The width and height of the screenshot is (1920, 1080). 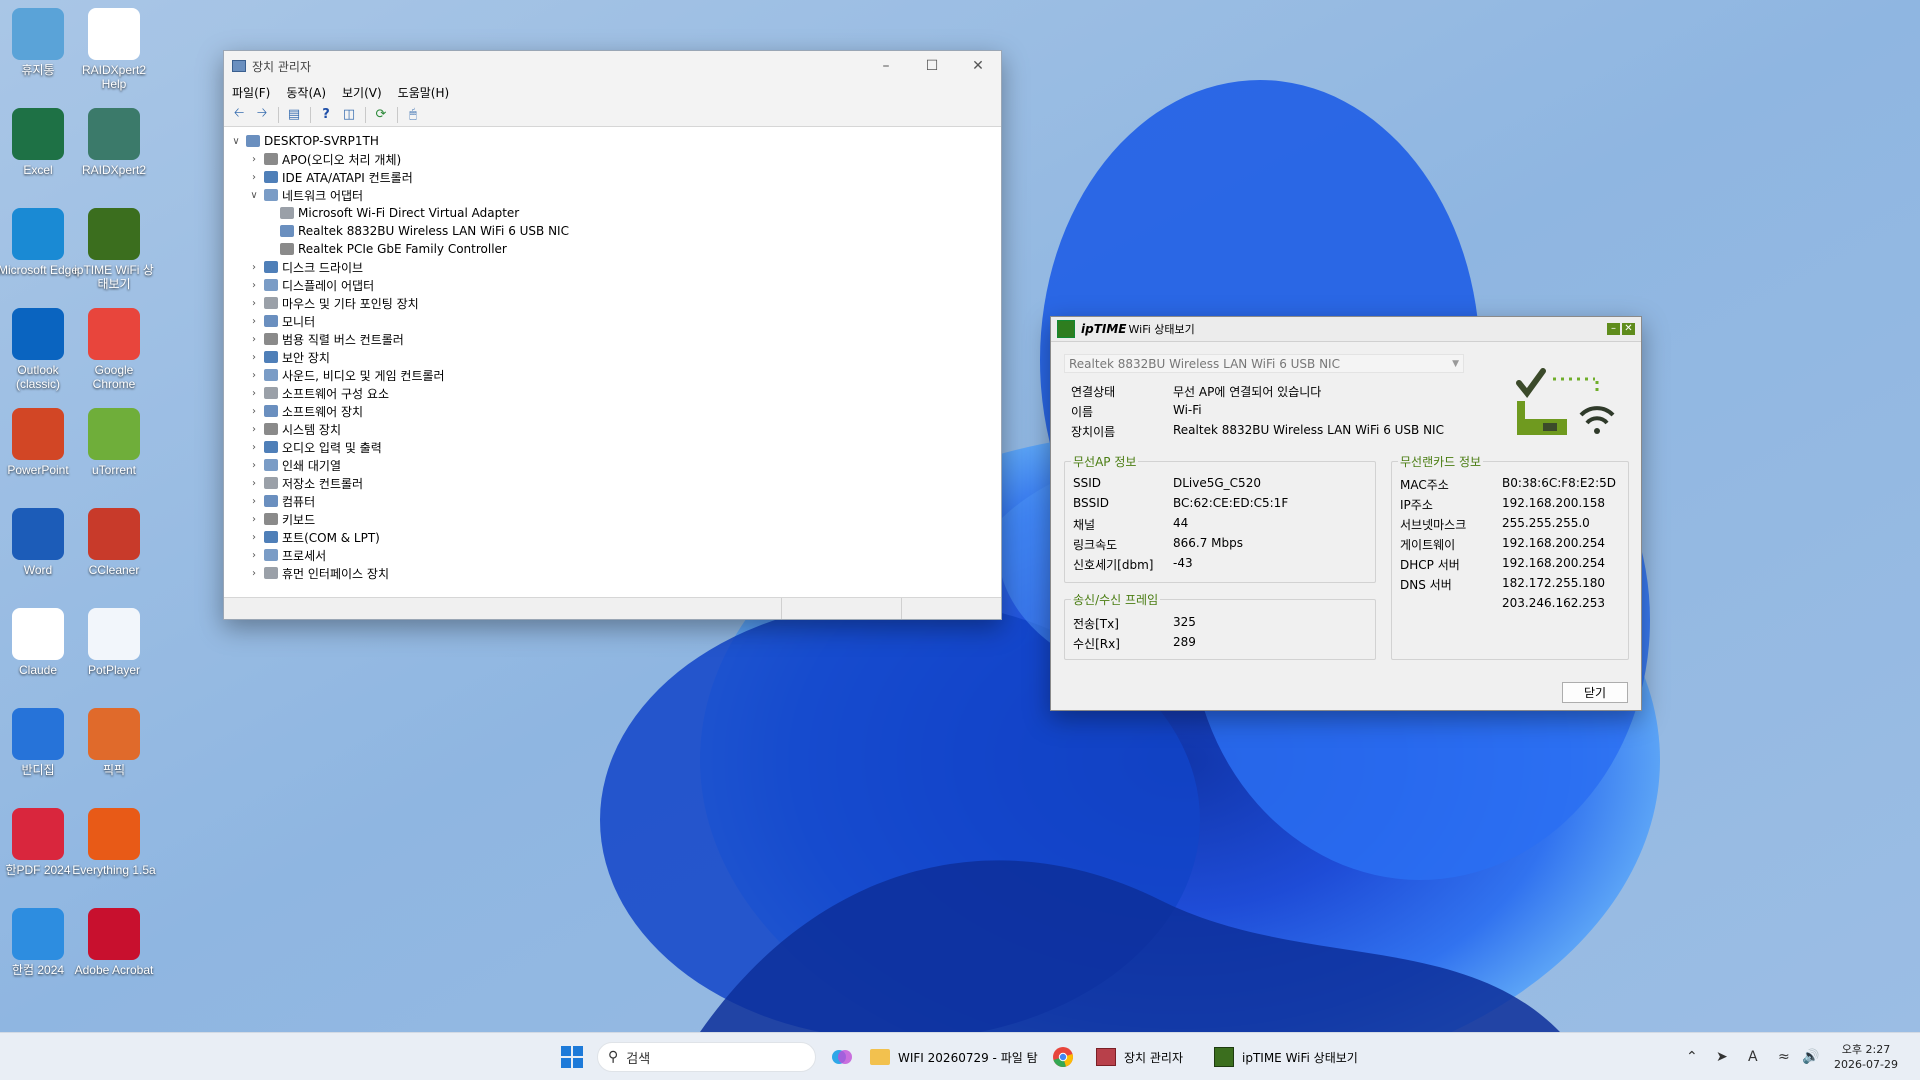 I want to click on desktop-icon: PotPlayer, so click(x=114, y=642).